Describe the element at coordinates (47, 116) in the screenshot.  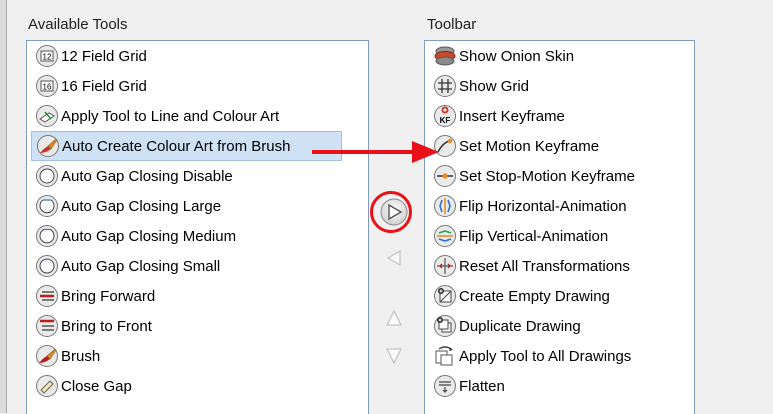
I see `apply-line-colour-icon` at that location.